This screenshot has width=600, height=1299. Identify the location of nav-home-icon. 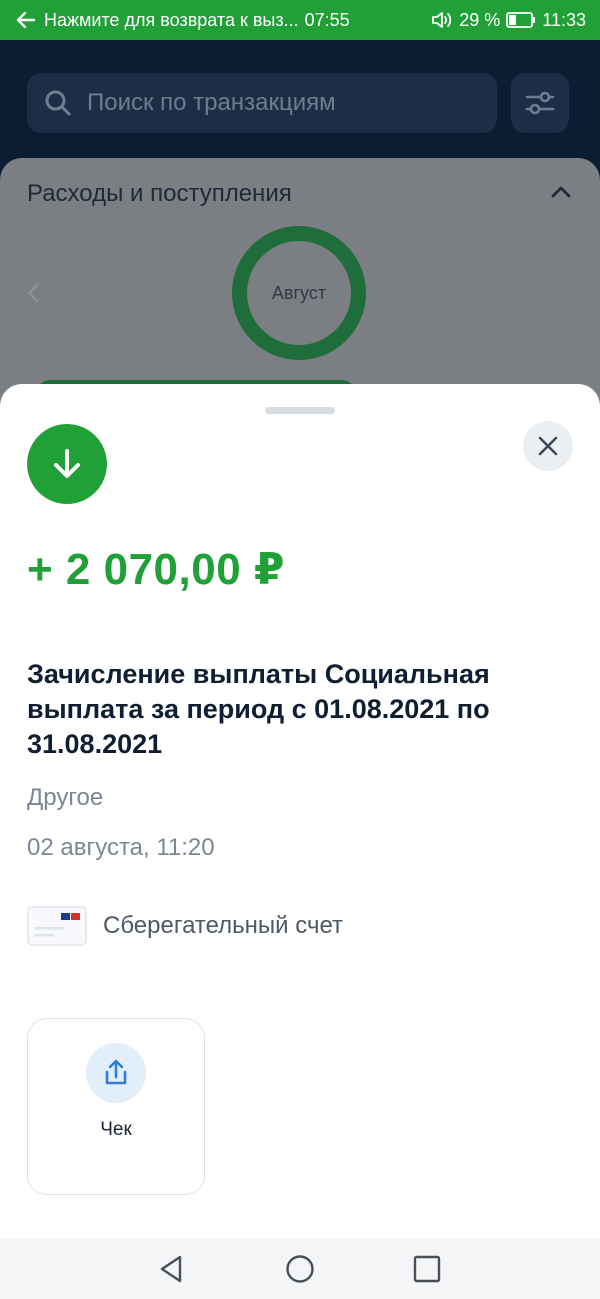
(300, 1269).